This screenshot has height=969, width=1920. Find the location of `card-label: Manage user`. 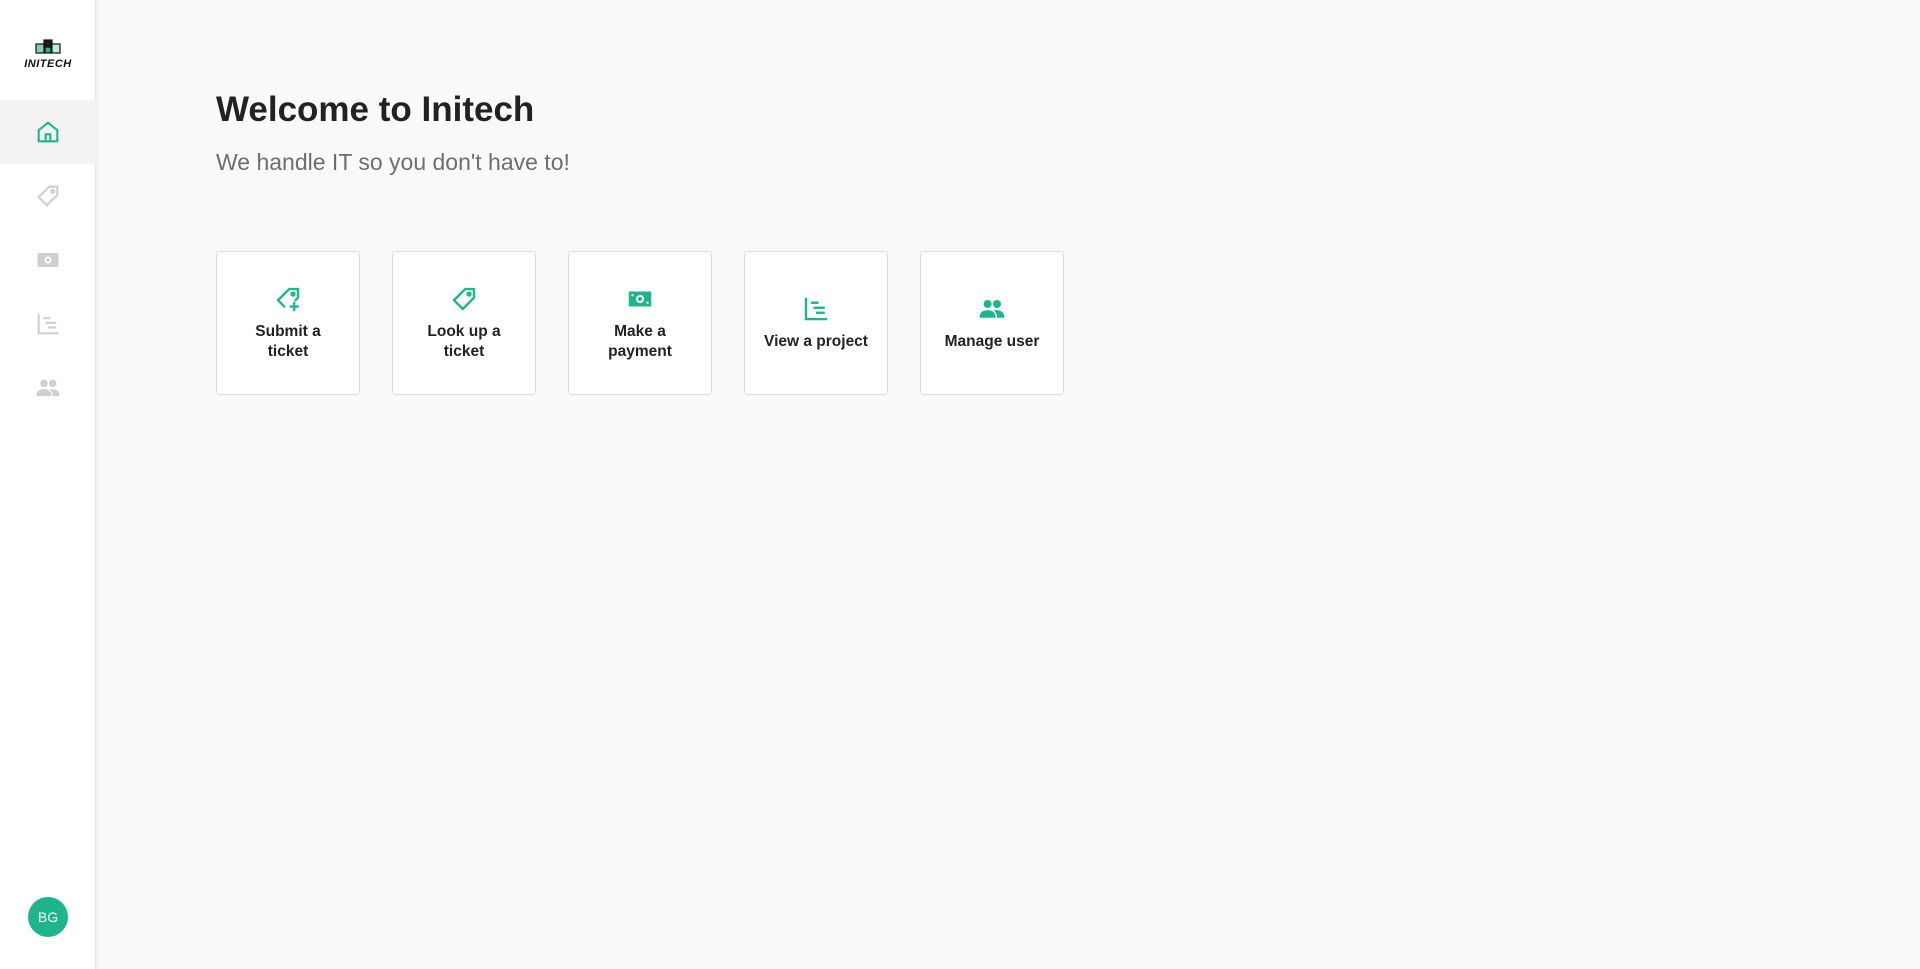

card-label: Manage user is located at coordinates (992, 341).